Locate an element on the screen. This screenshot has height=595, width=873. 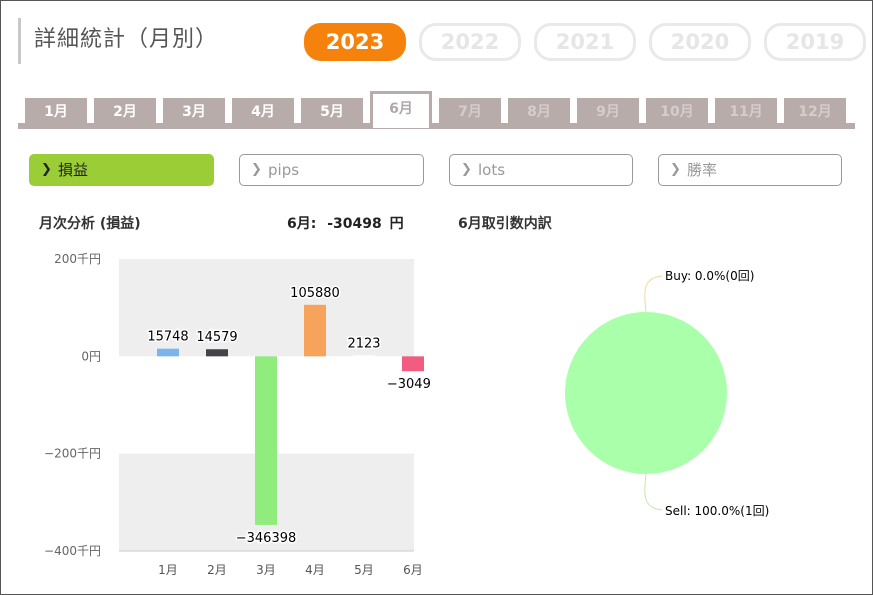
data-label: 2123 is located at coordinates (363, 343).